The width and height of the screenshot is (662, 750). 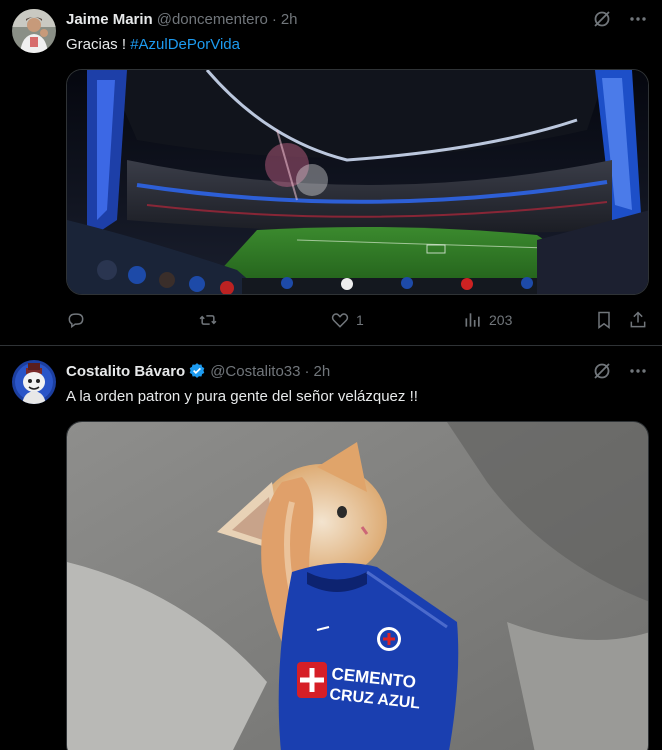 I want to click on reply-icon, so click(x=76, y=320).